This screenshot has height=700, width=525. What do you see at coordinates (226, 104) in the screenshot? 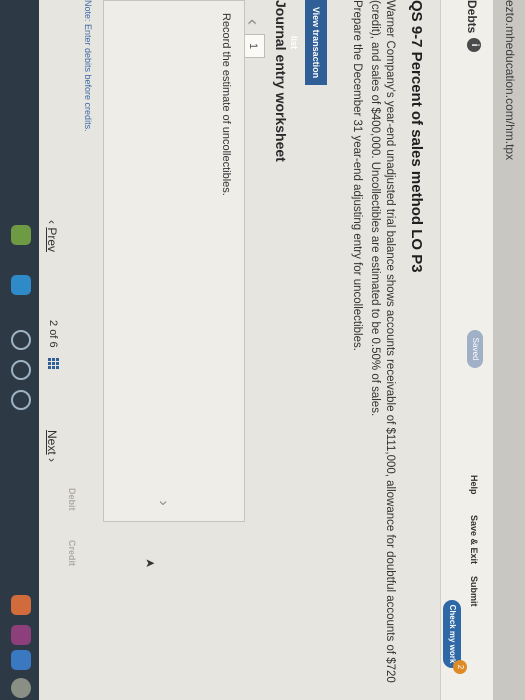
I see `record-instruction: Record the estimate of uncollectibles.` at bounding box center [226, 104].